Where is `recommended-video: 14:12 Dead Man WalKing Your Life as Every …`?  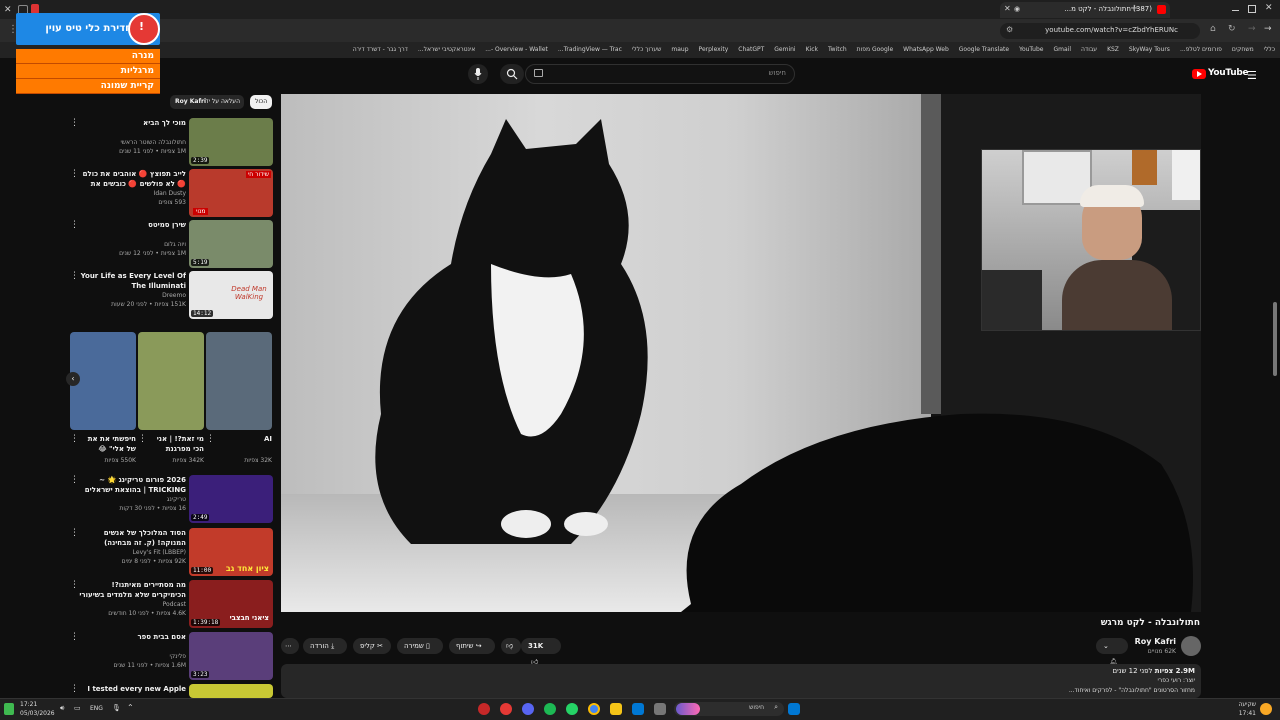
recommended-video: 14:12 Dead Man WalKing Your Life as Every … is located at coordinates (171, 295).